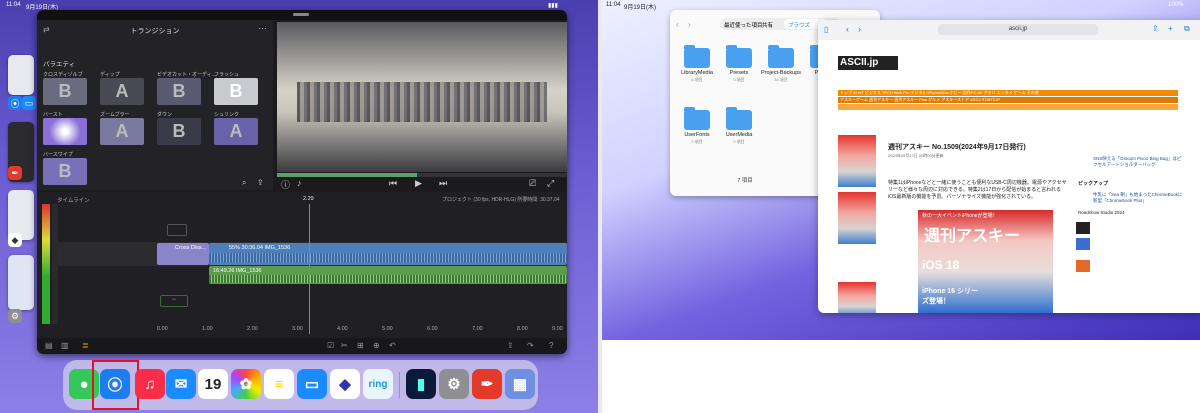  Describe the element at coordinates (1128, 212) in the screenshot. I see `side-link: Roadshow Studio 2024` at that location.